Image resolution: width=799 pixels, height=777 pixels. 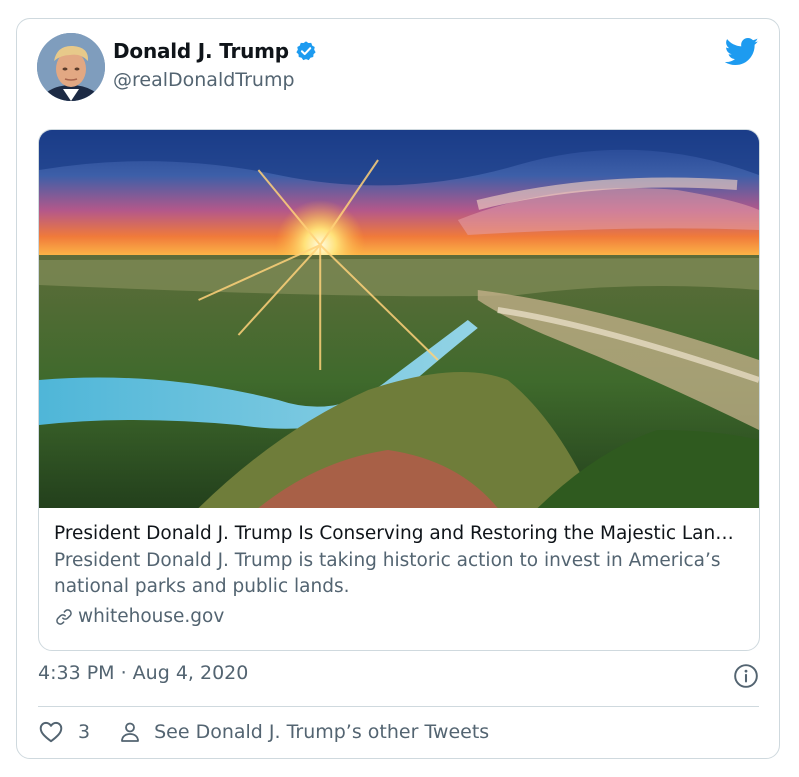 What do you see at coordinates (64, 732) in the screenshot?
I see `like-button: 3` at bounding box center [64, 732].